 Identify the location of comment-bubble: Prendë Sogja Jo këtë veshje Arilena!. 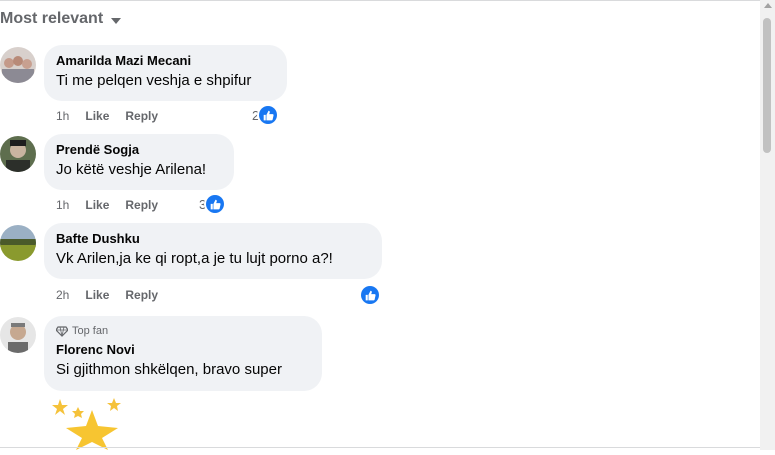
(139, 162).